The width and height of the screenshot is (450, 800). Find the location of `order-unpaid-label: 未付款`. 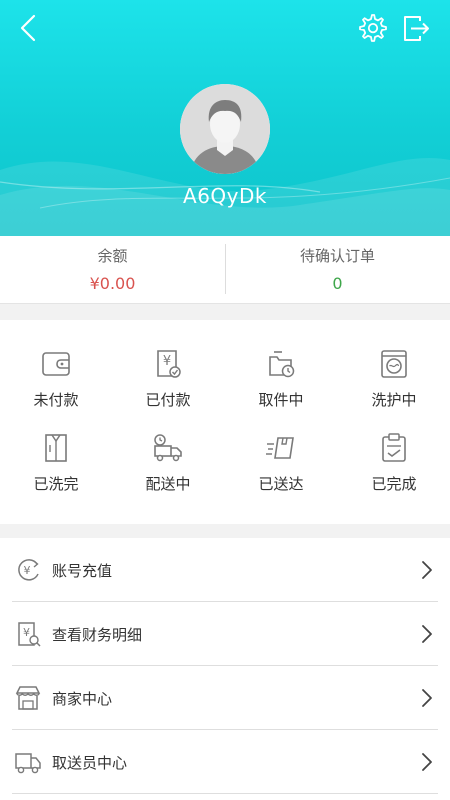

order-unpaid-label: 未付款 is located at coordinates (56, 400).